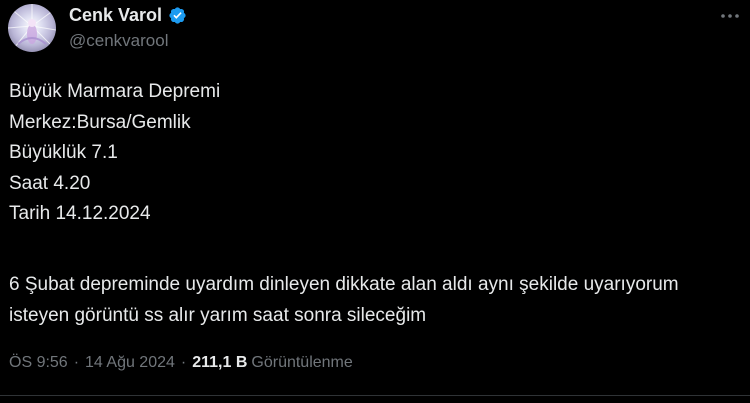 The height and width of the screenshot is (403, 750). Describe the element at coordinates (375, 395) in the screenshot. I see `divider` at that location.